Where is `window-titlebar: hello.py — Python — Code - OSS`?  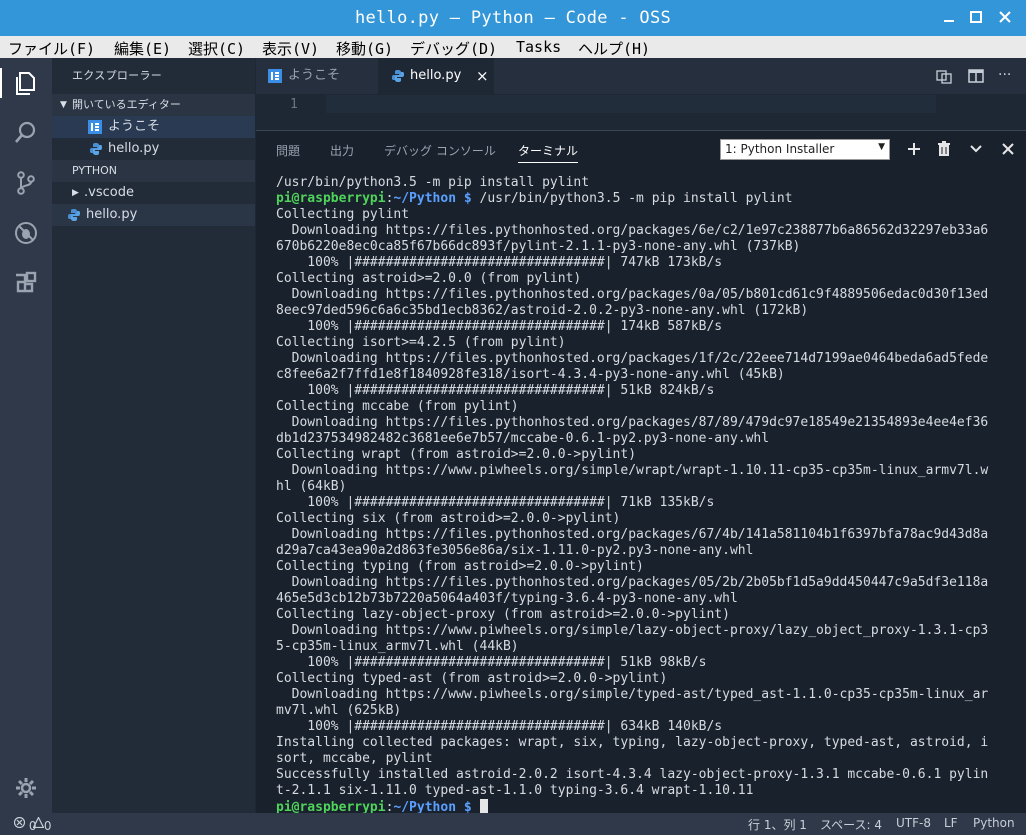
window-titlebar: hello.py — Python — Code - OSS is located at coordinates (513, 18).